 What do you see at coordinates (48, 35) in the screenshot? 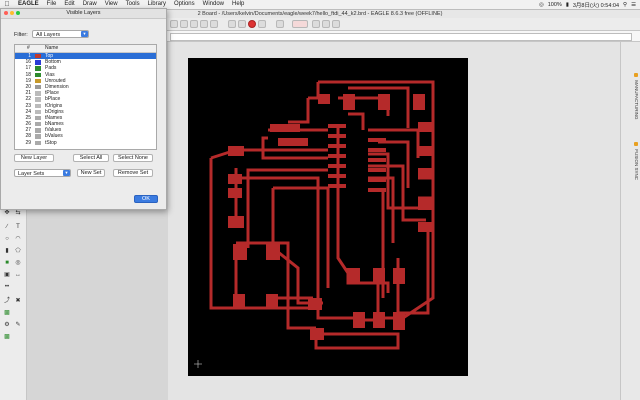
I see `filter-select-value: All Layers` at bounding box center [48, 35].